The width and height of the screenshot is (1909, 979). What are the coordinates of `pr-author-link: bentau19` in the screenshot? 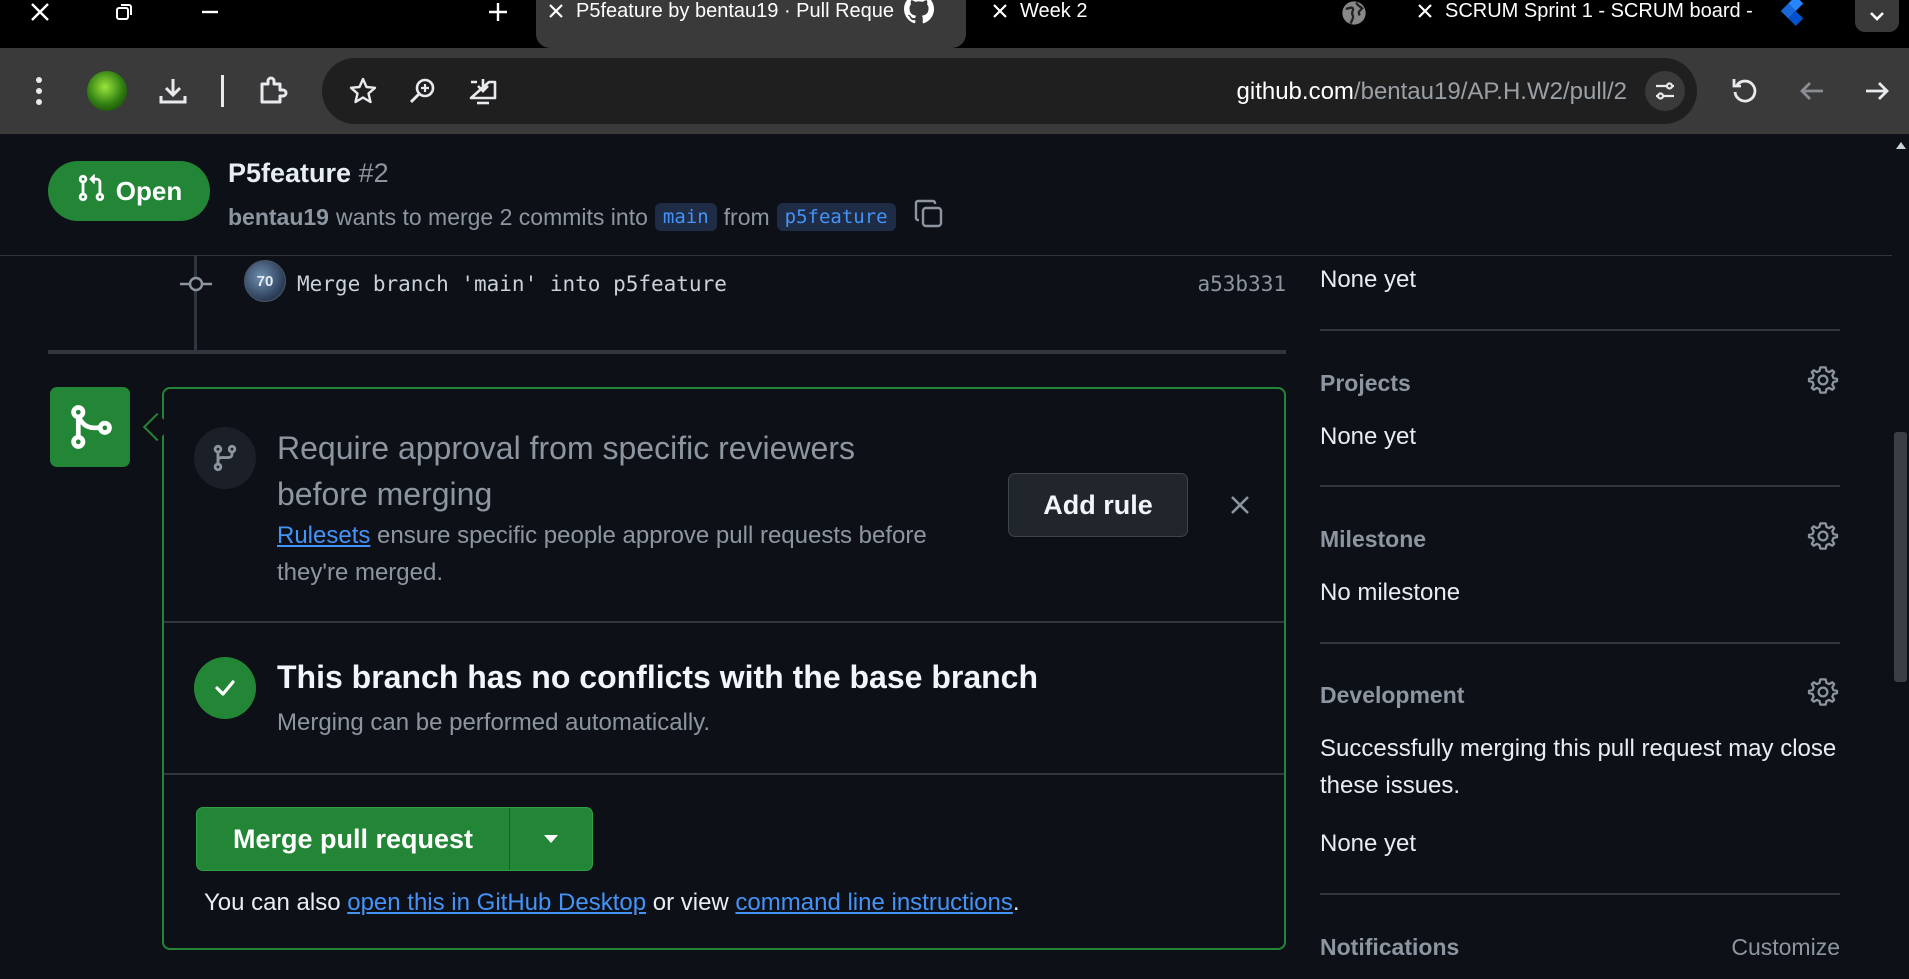 It's located at (278, 217).